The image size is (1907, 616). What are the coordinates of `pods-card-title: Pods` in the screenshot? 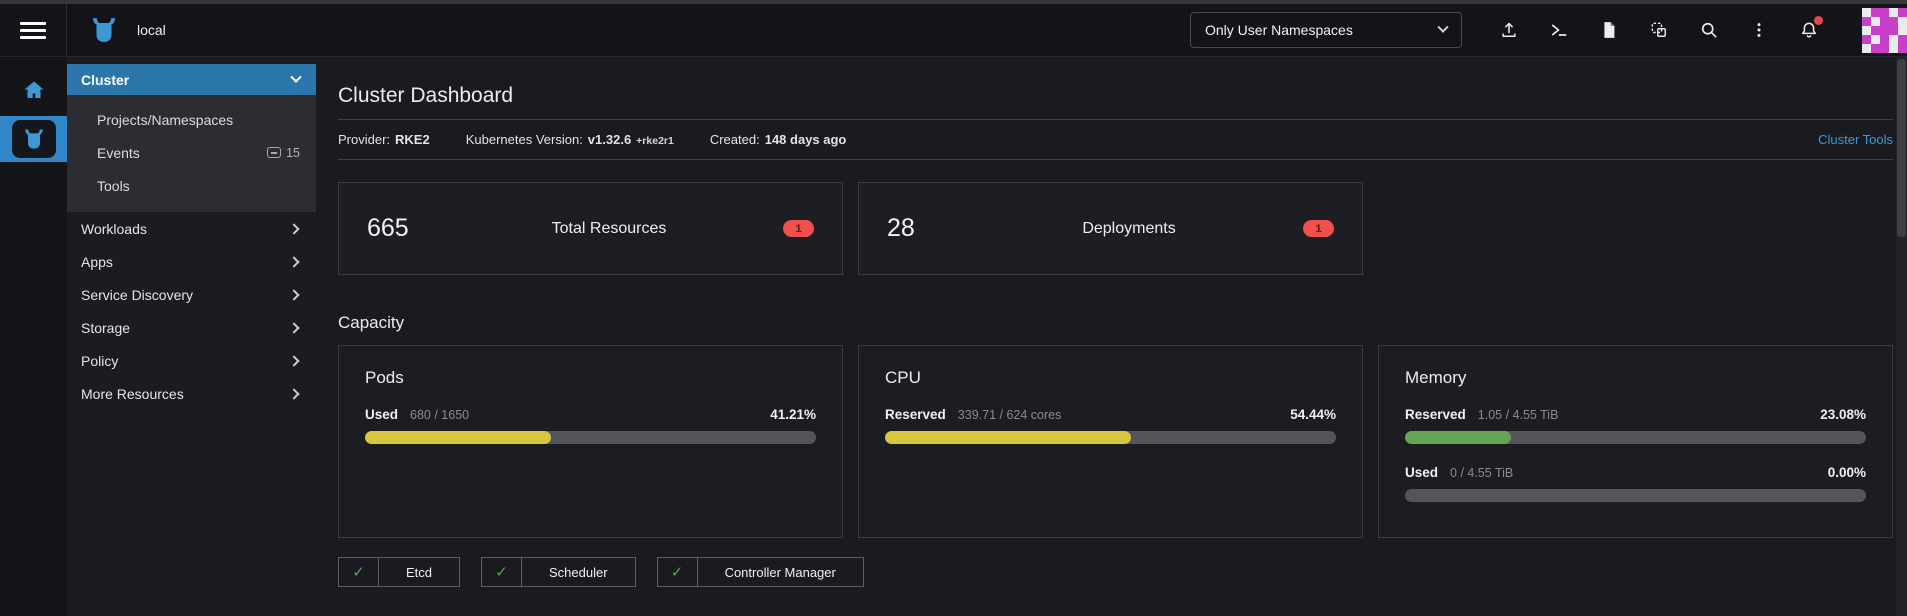 It's located at (384, 377).